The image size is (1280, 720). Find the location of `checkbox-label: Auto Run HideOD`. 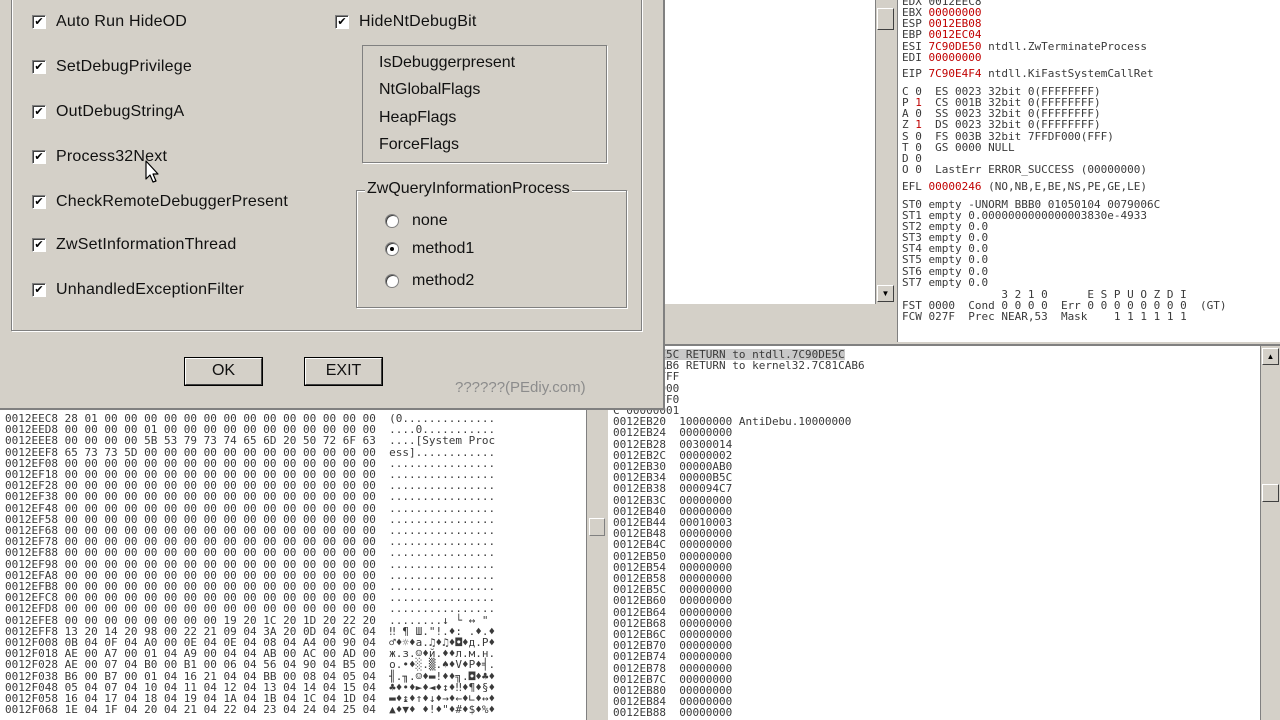

checkbox-label: Auto Run HideOD is located at coordinates (122, 21).